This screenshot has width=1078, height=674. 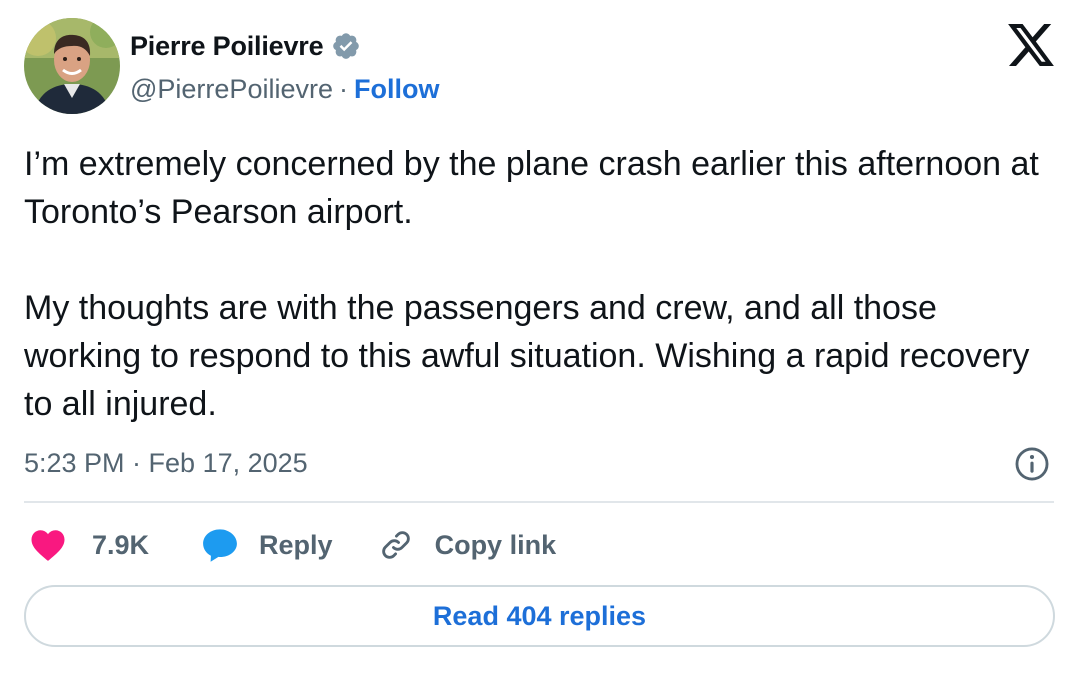 I want to click on copy-link-label: Copy link, so click(x=495, y=544).